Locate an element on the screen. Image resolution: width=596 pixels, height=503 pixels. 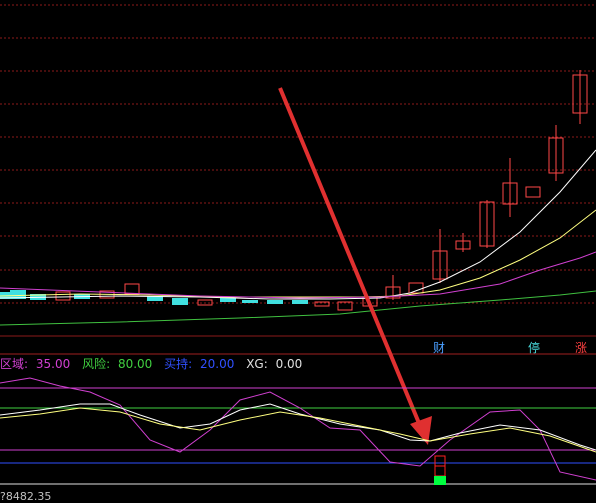
legend-xg: XG: 0.00 is located at coordinates (274, 364).